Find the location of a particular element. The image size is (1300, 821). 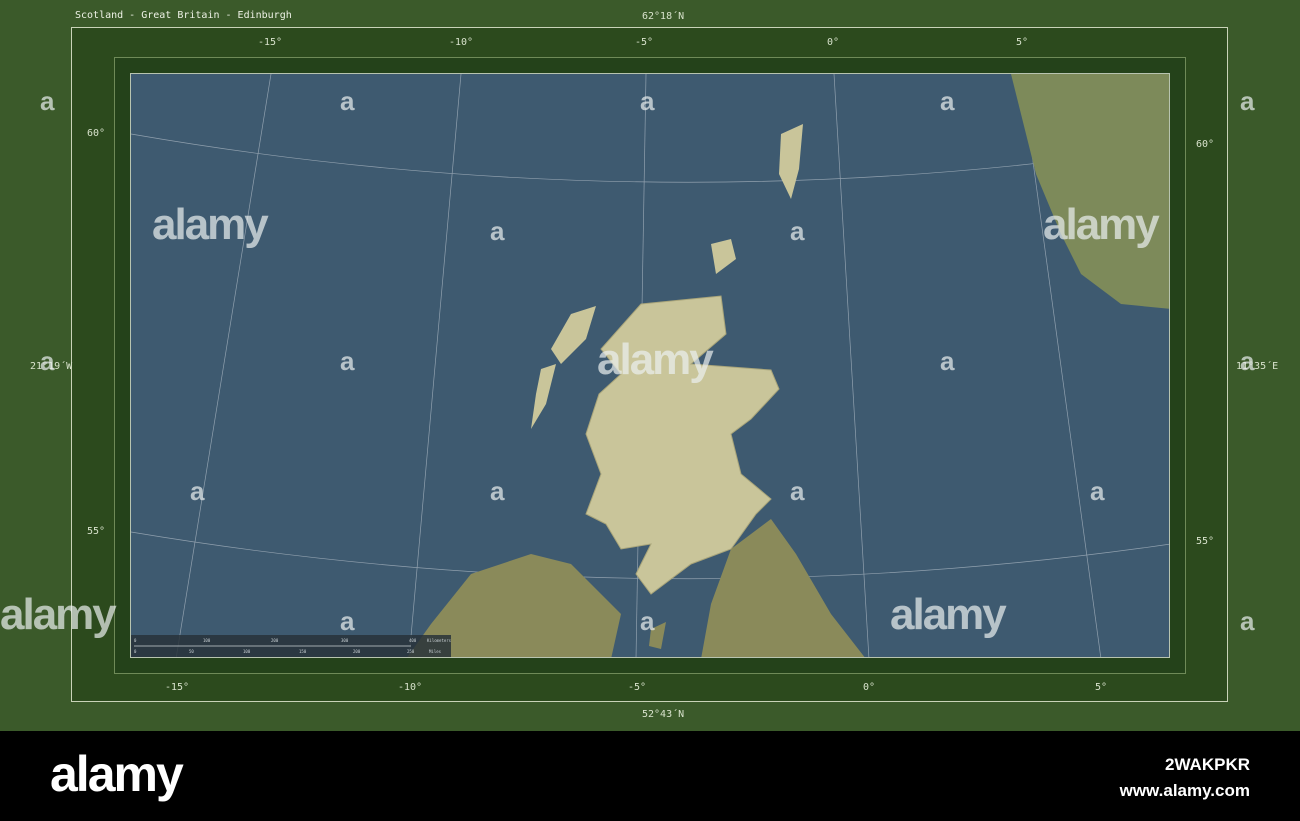

image-id: 2WAKPKR is located at coordinates (1207, 764).